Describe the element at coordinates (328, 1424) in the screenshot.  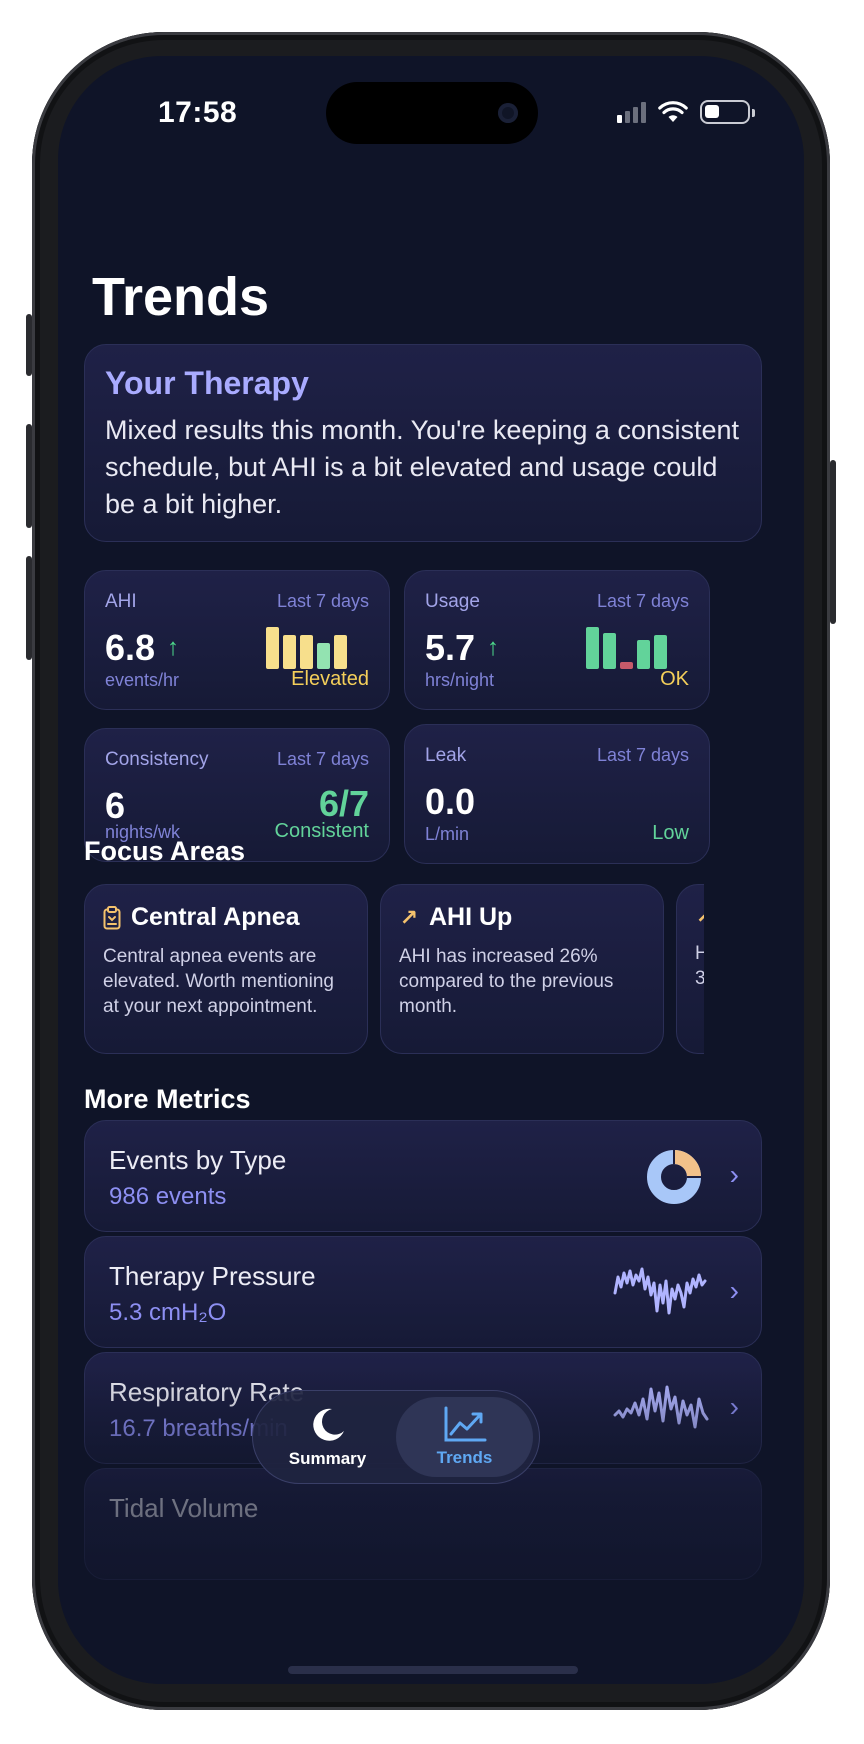
I see `moon-icon` at that location.